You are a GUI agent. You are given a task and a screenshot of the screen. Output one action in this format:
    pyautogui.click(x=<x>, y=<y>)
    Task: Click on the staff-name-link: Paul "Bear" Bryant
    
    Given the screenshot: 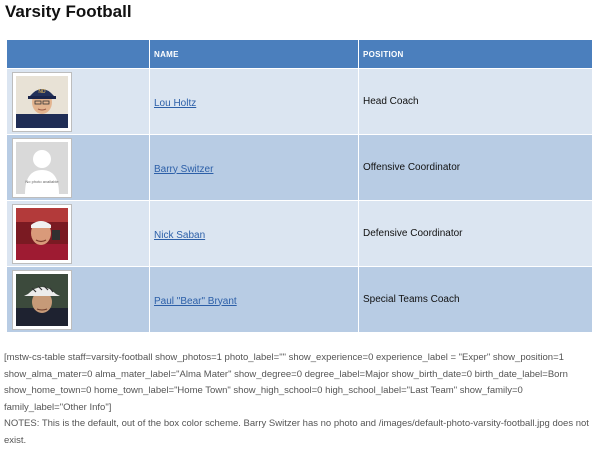 What is the action you would take?
    pyautogui.click(x=195, y=301)
    